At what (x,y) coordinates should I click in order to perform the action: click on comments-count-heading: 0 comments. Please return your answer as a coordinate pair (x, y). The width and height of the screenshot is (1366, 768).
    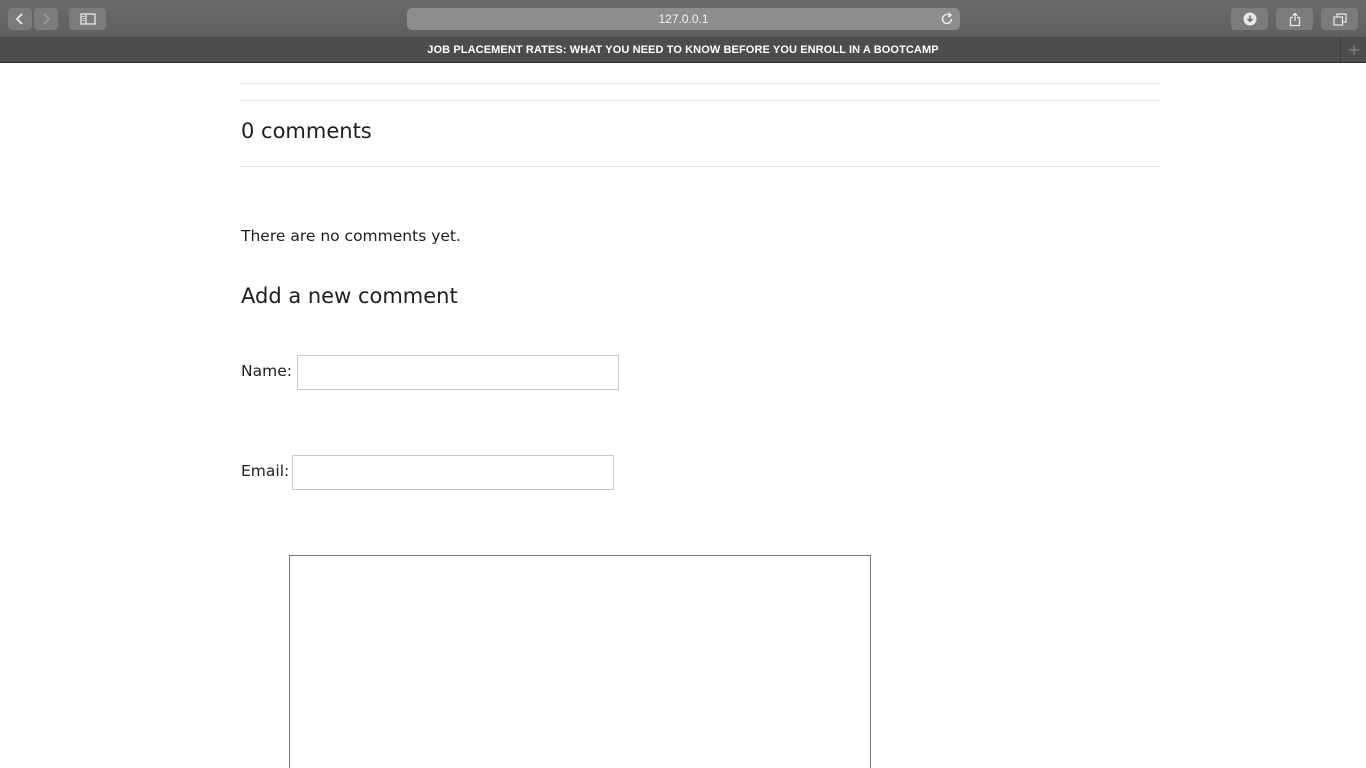
    Looking at the image, I should click on (306, 131).